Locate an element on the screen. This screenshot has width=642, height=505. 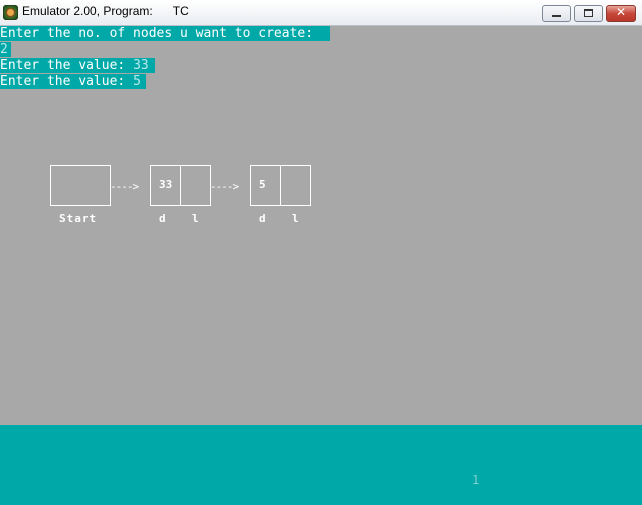
value-prompt-2: Enter the value: is located at coordinates (67, 81).